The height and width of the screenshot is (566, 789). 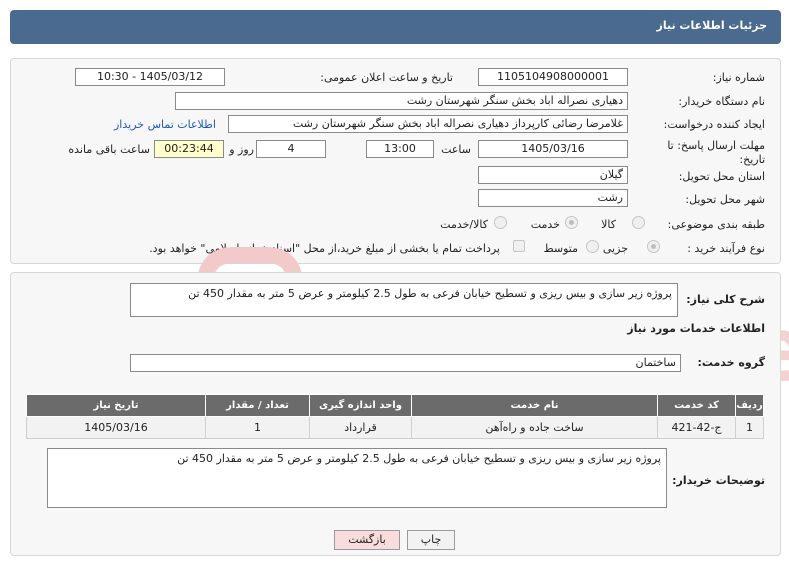 I want to click on time-label: ساعت, so click(x=456, y=149).